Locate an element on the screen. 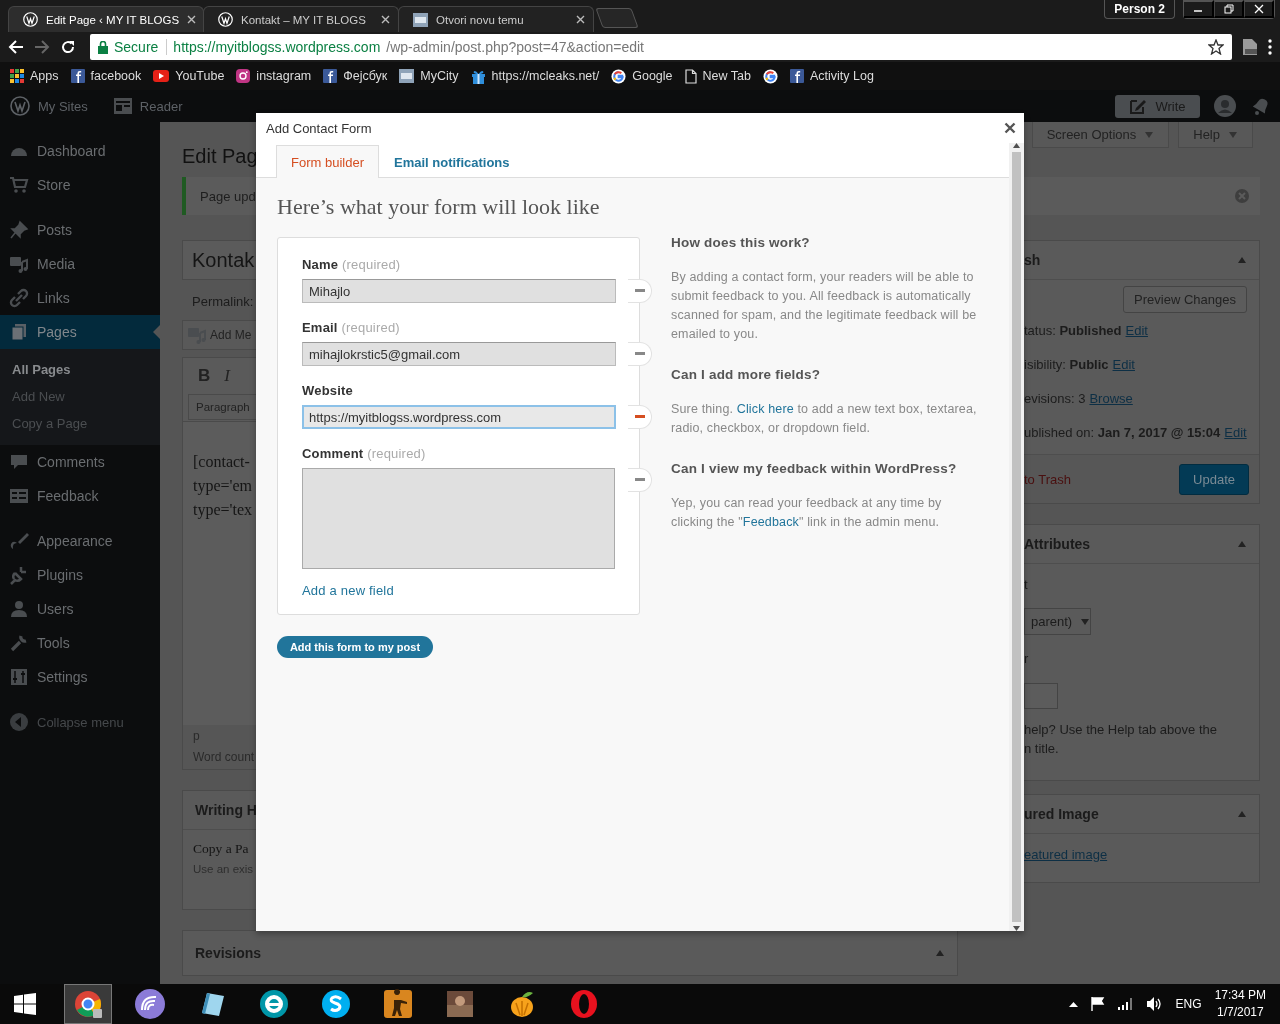  help-question: Can I view my feedback within WordPress? is located at coordinates (814, 469).